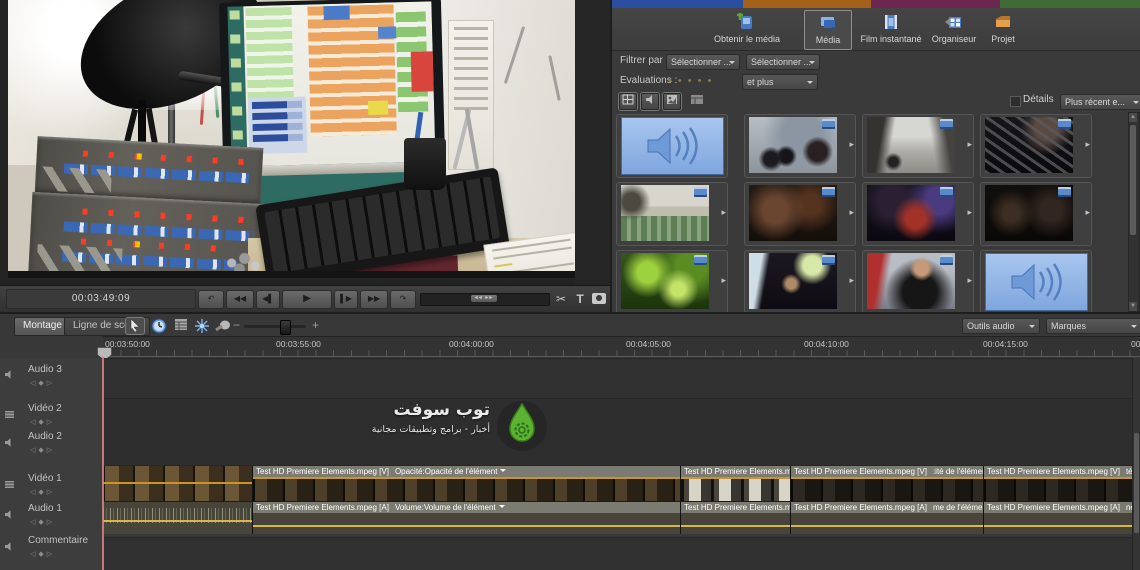 The width and height of the screenshot is (1140, 570). Describe the element at coordinates (628, 101) in the screenshot. I see `filter-video-button` at that location.